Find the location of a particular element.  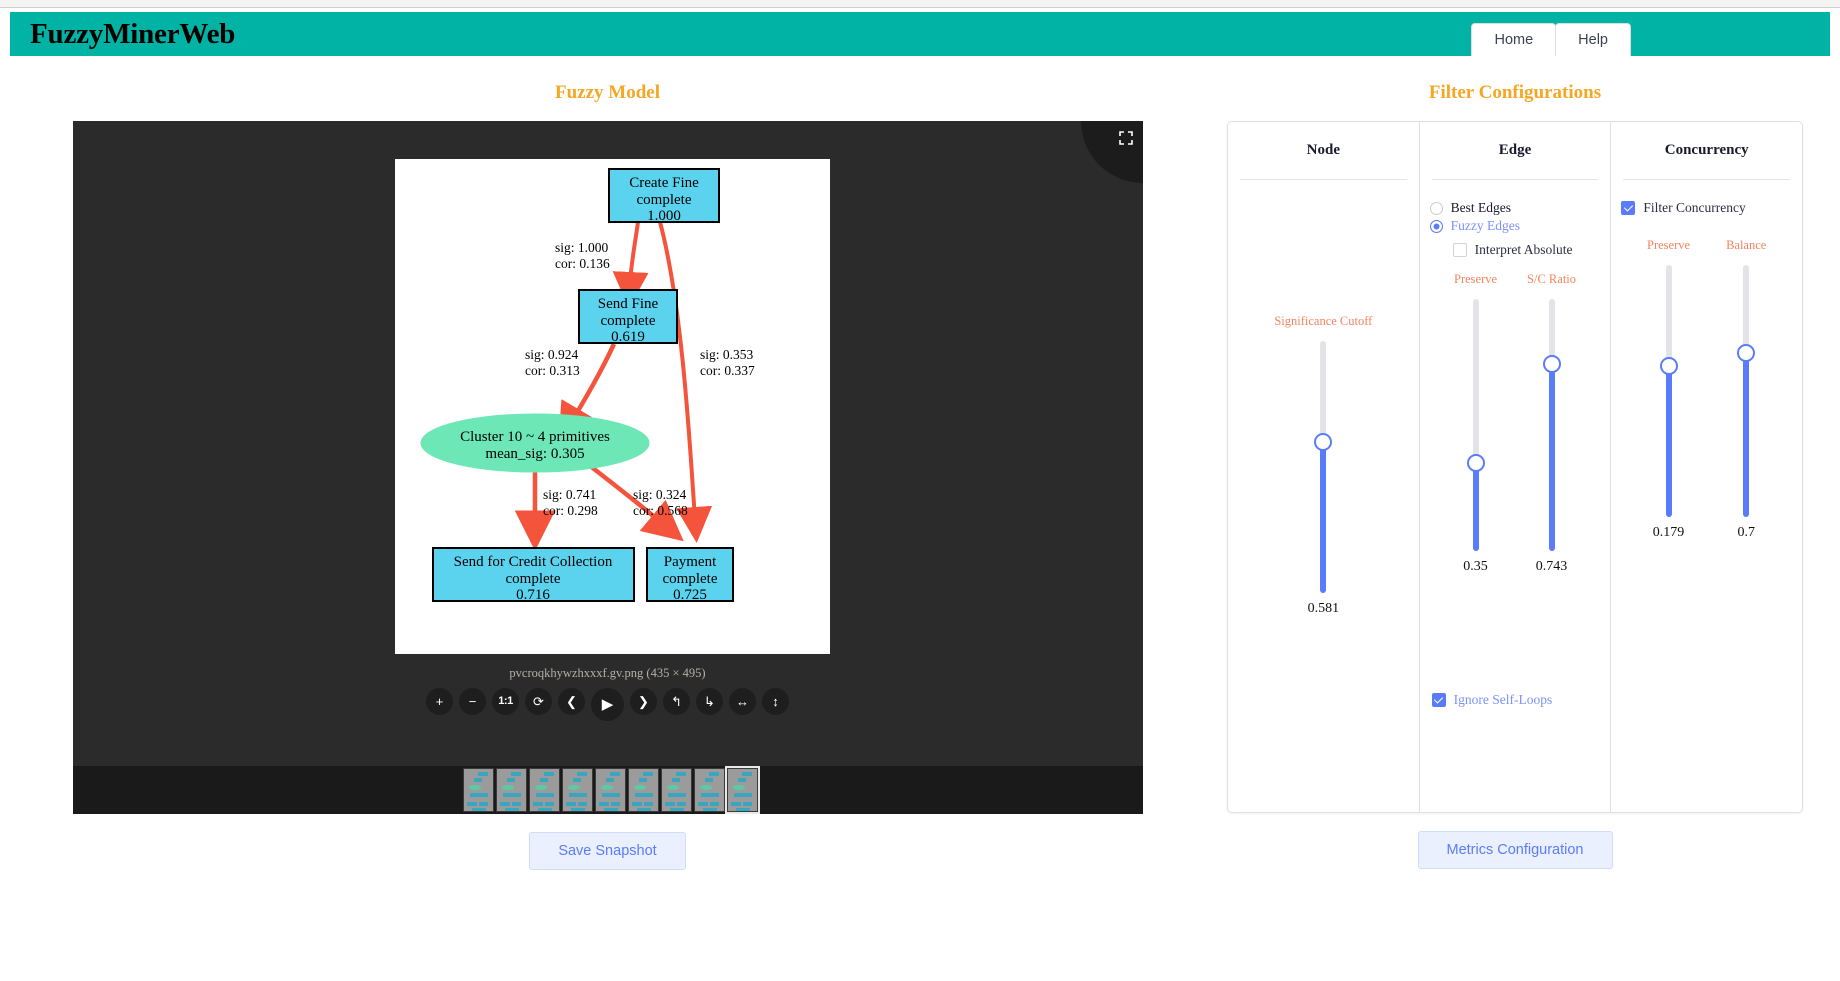

flip-horizontal-button: ↔ is located at coordinates (742, 701).